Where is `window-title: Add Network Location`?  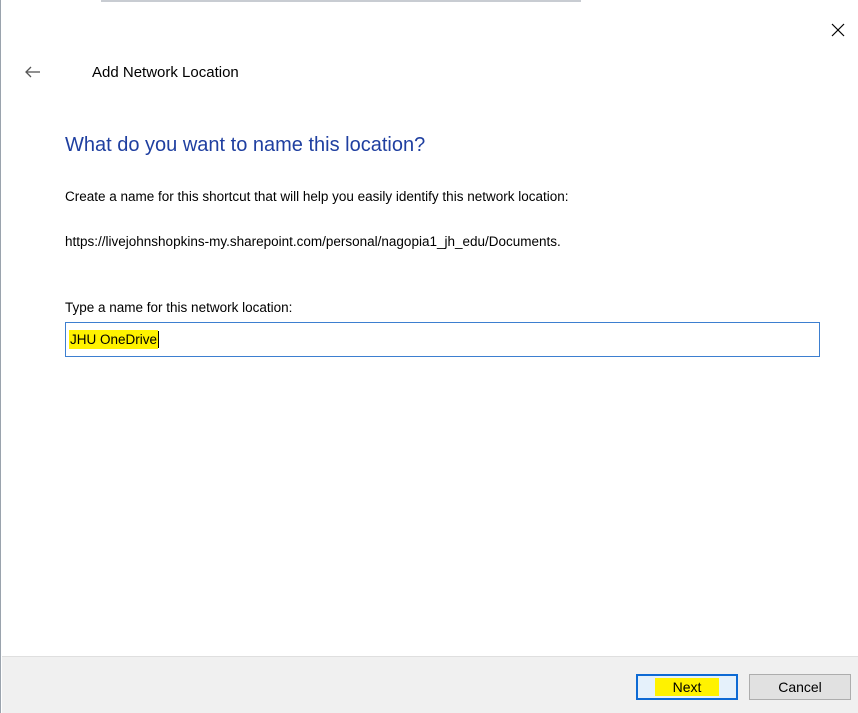
window-title: Add Network Location is located at coordinates (165, 72).